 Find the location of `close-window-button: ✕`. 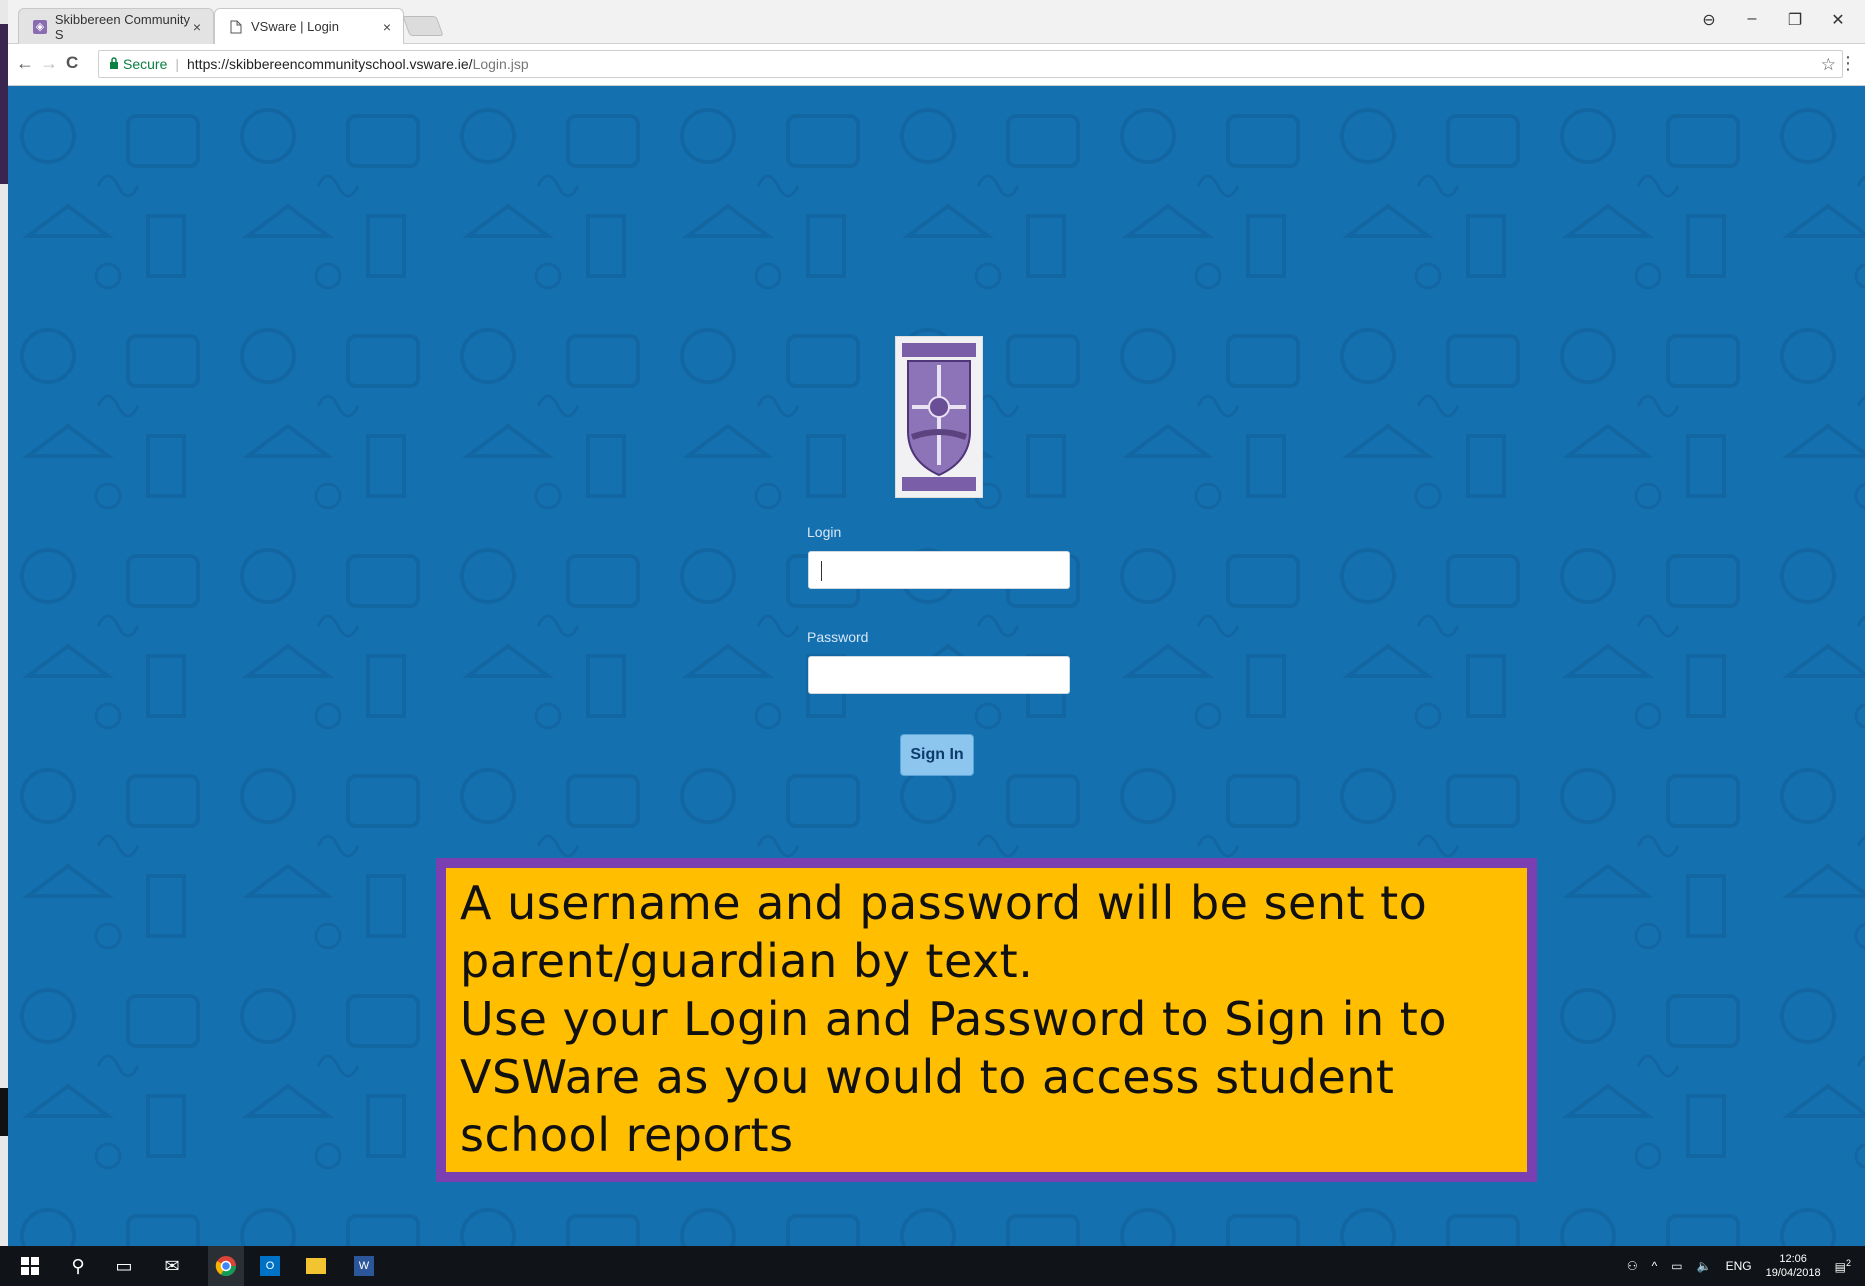

close-window-button: ✕ is located at coordinates (1838, 20).